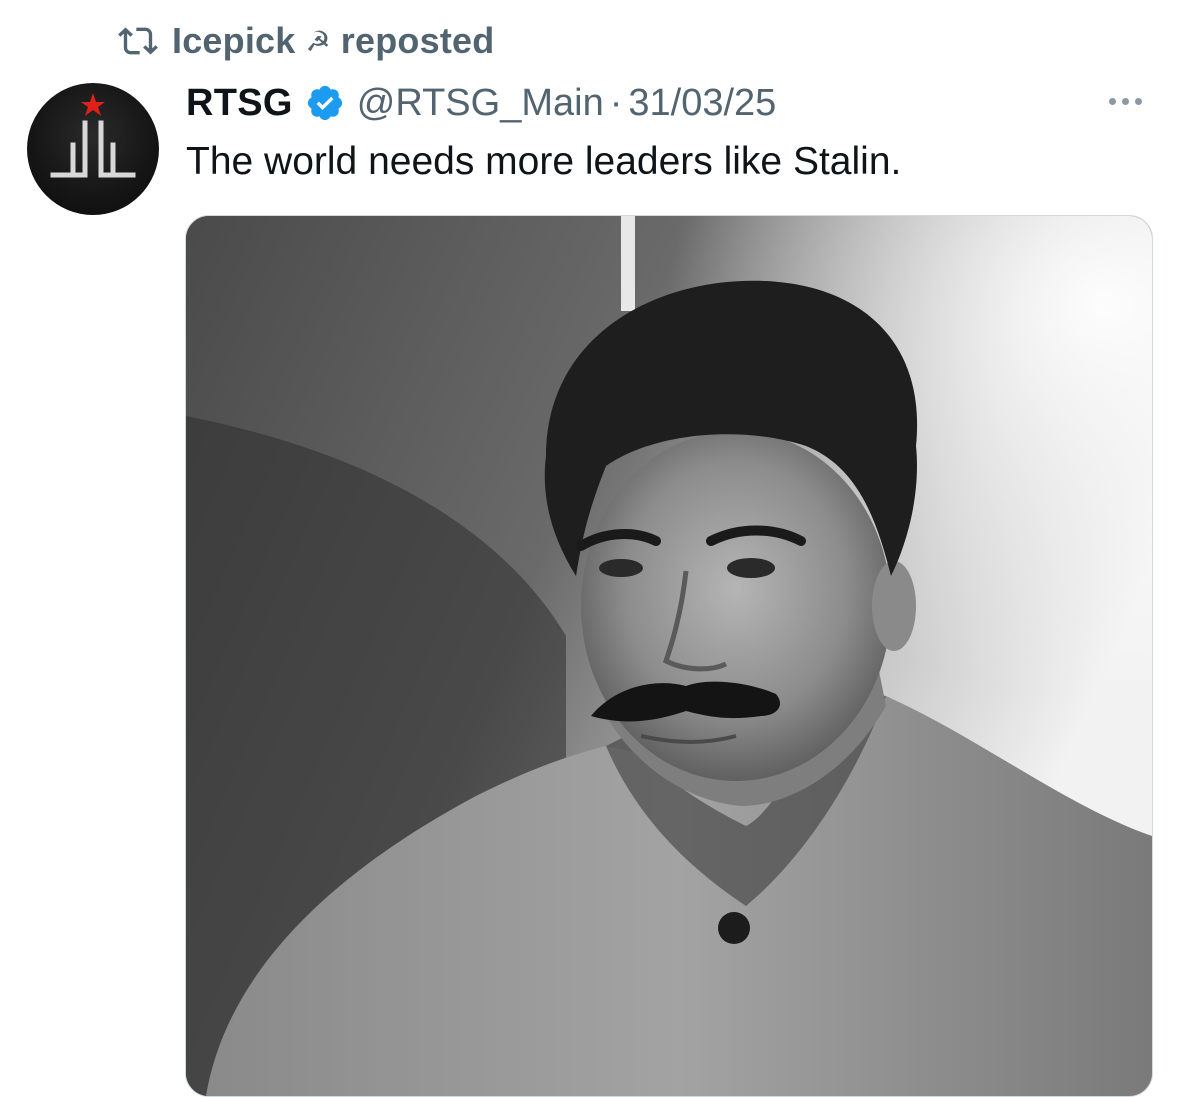  Describe the element at coordinates (233, 41) in the screenshot. I see `repost-user-name: Icepick` at that location.